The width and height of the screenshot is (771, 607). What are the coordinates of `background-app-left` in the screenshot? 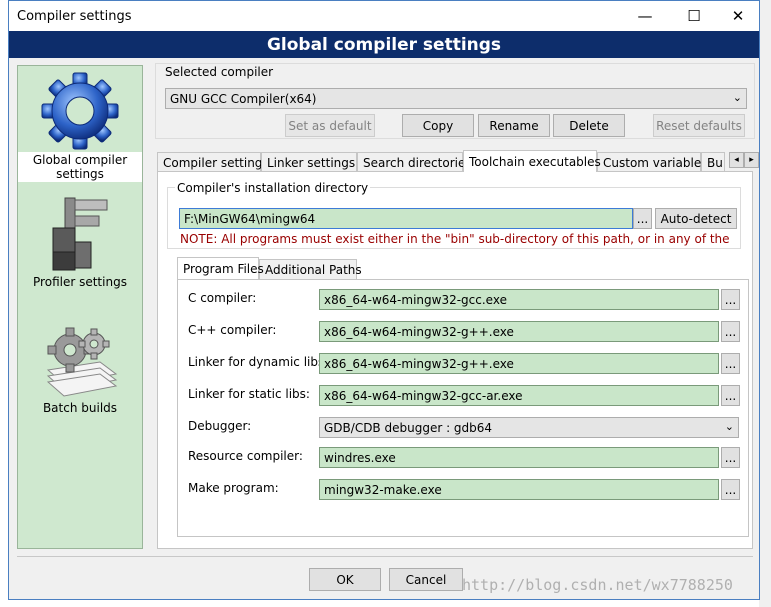 It's located at (4, 303).